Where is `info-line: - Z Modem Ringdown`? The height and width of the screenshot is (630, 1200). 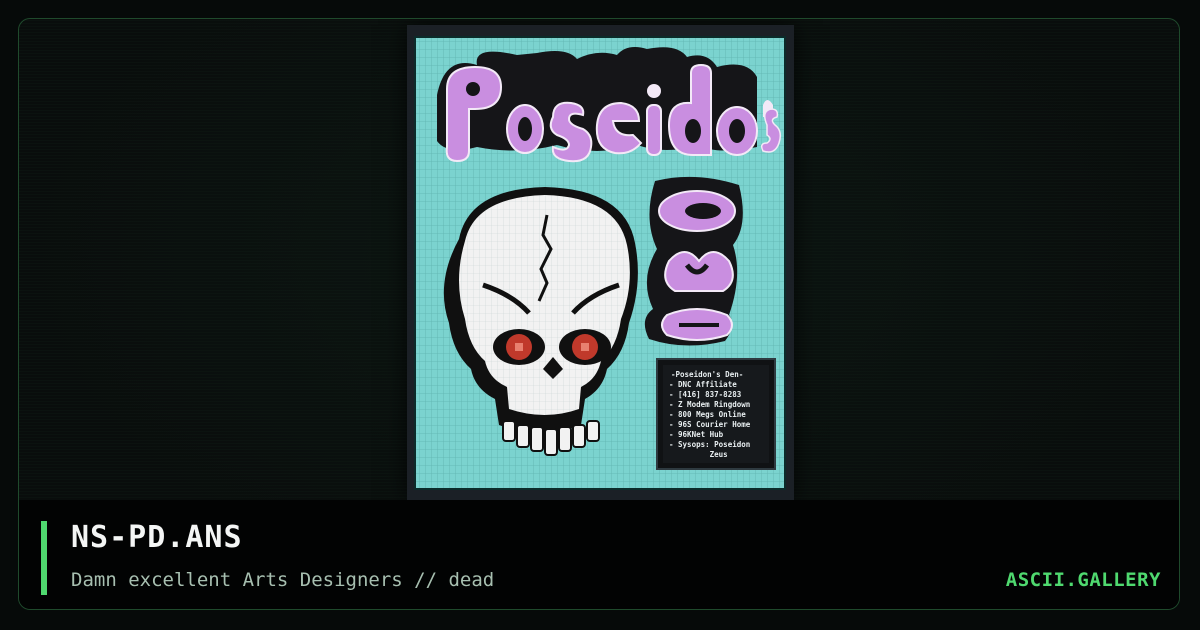 info-line: - Z Modem Ringdown is located at coordinates (709, 404).